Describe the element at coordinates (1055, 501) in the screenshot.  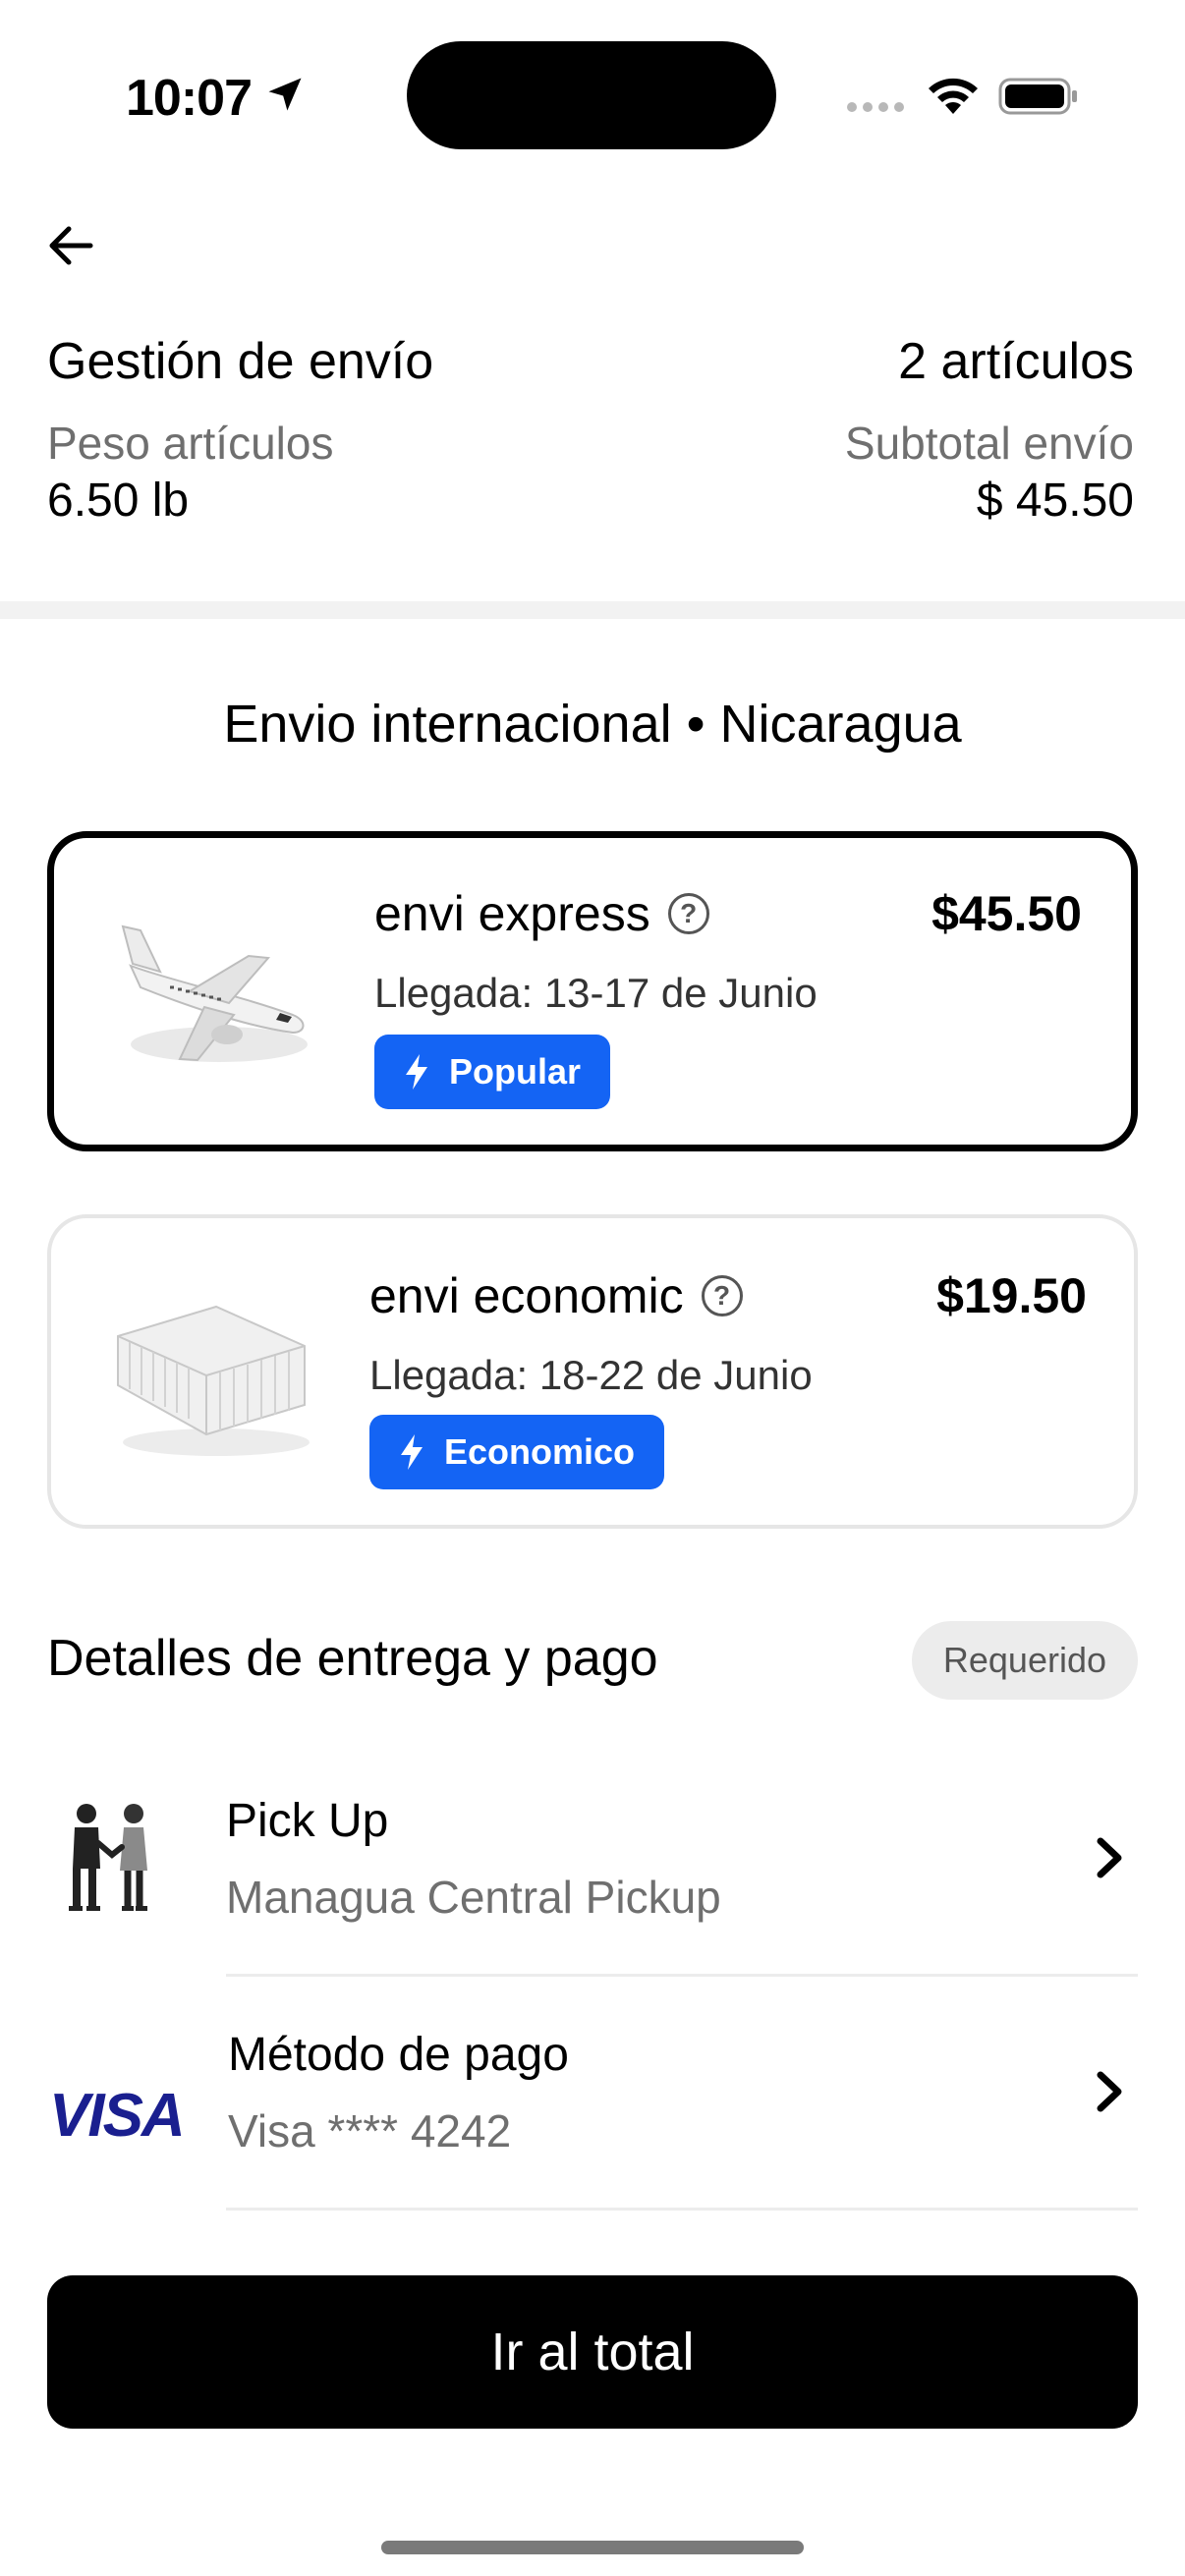
I see `subtotal-value: $ 45.50` at that location.